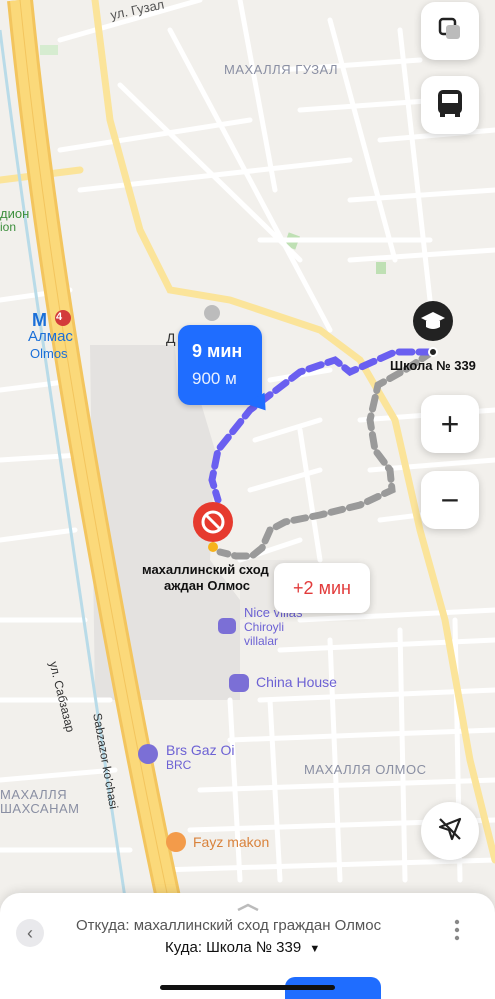 The width and height of the screenshot is (495, 999). I want to click on poi-label: Fayz makon, so click(231, 842).